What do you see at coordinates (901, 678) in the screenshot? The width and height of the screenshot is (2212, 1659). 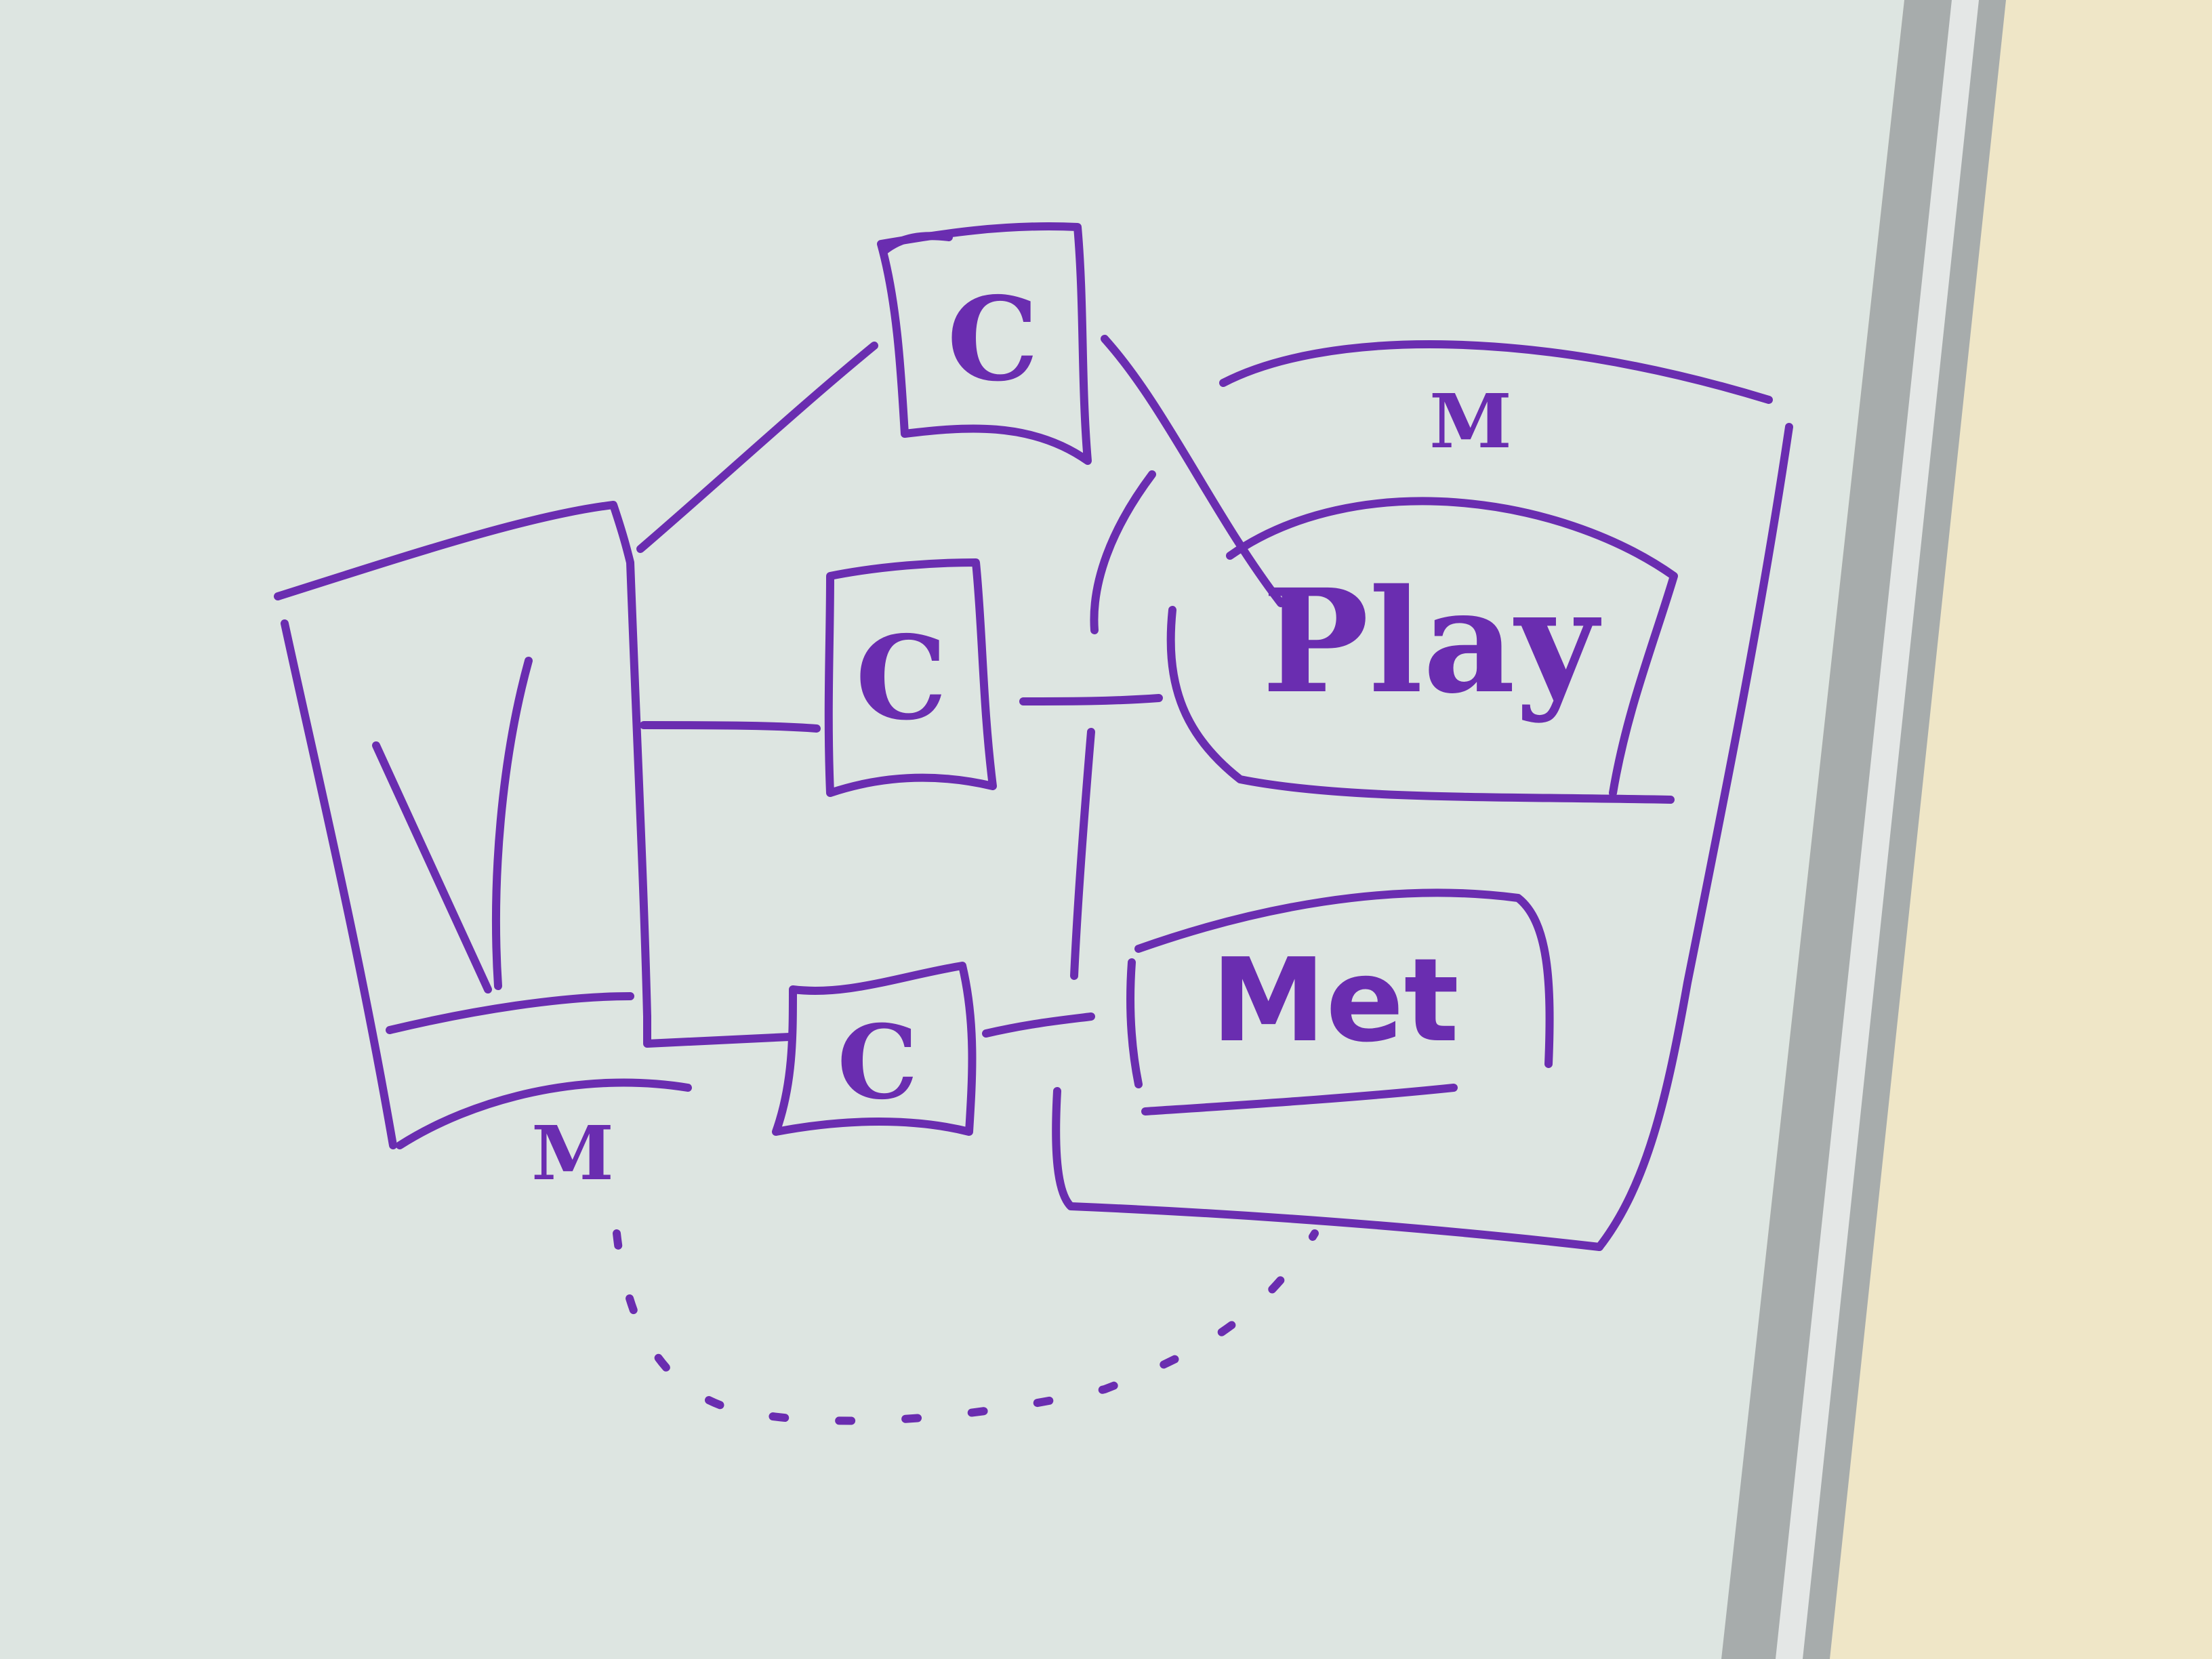 I see `controller-label-middle: C` at bounding box center [901, 678].